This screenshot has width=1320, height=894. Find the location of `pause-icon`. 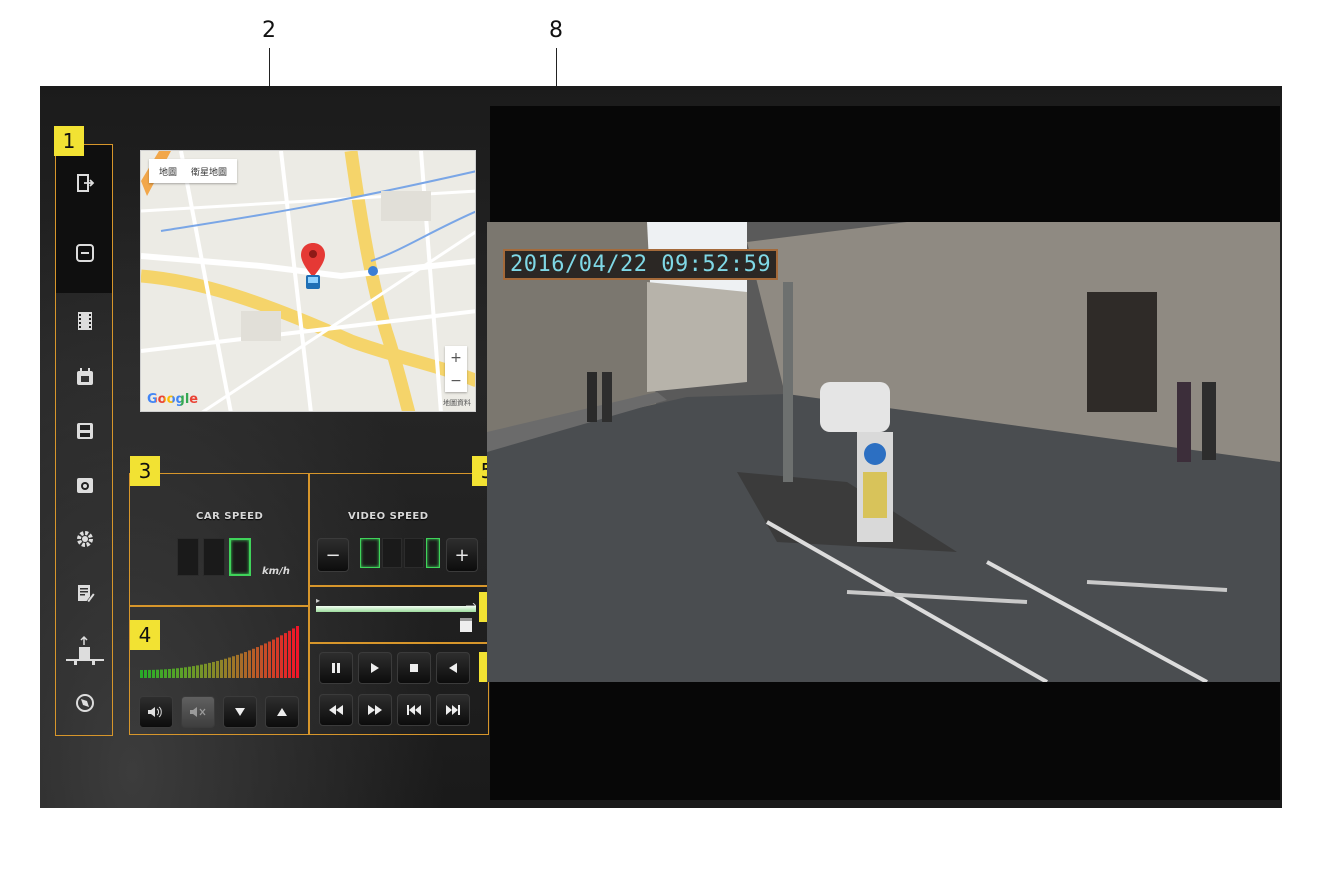

pause-icon is located at coordinates (336, 668).